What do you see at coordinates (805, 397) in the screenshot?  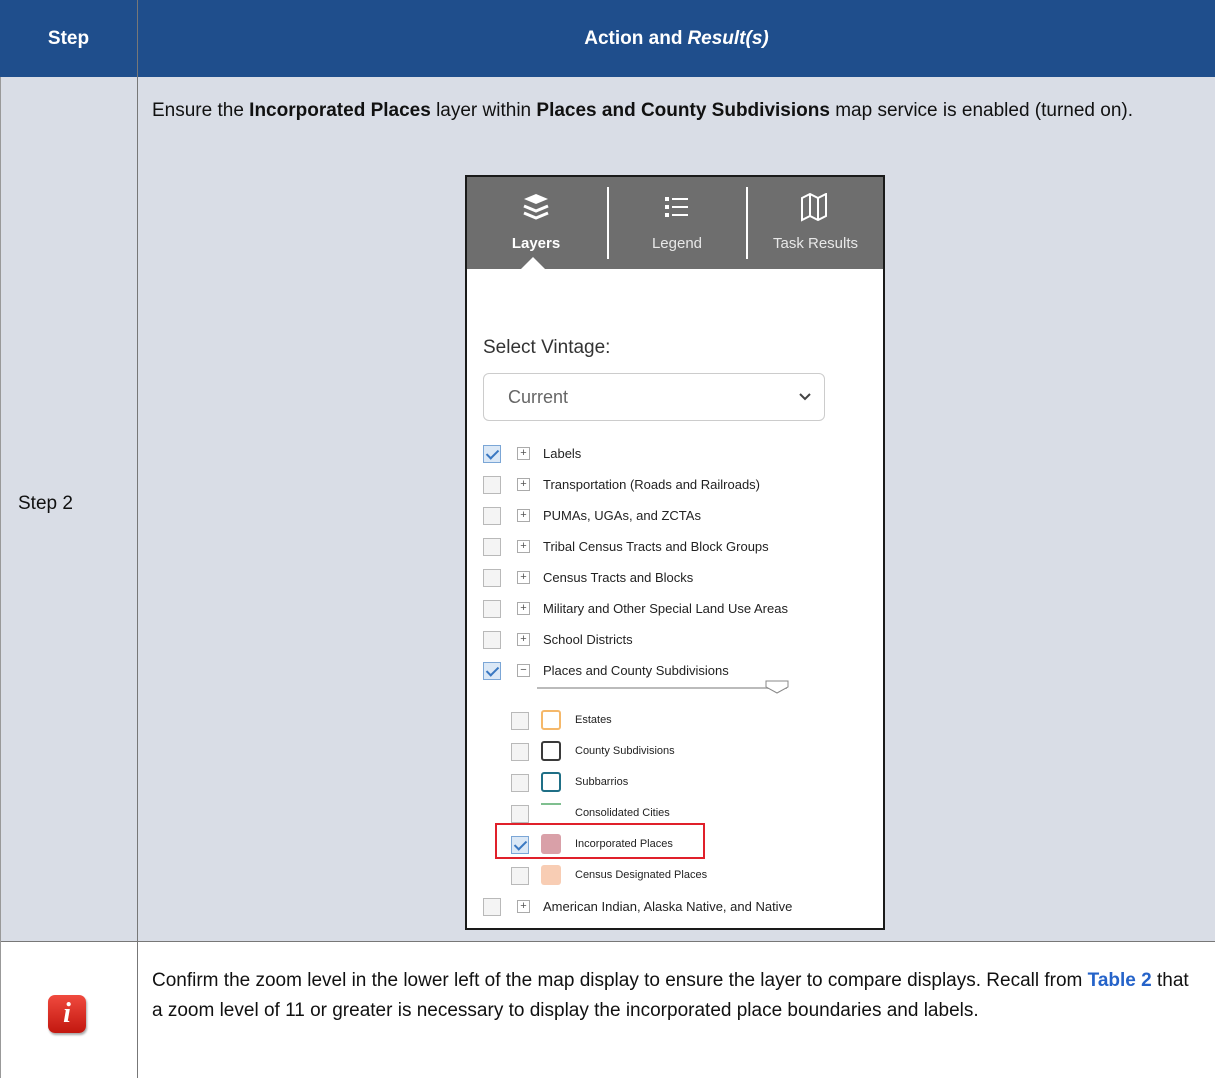 I see `chevron-down-icon` at bounding box center [805, 397].